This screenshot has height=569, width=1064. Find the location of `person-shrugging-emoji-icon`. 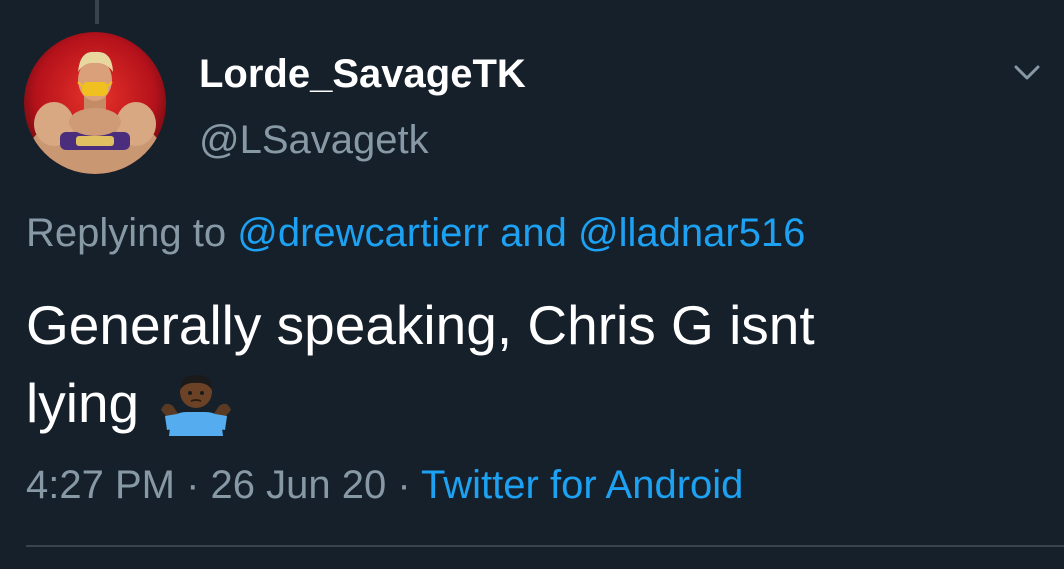

person-shrugging-emoji-icon is located at coordinates (196, 403).